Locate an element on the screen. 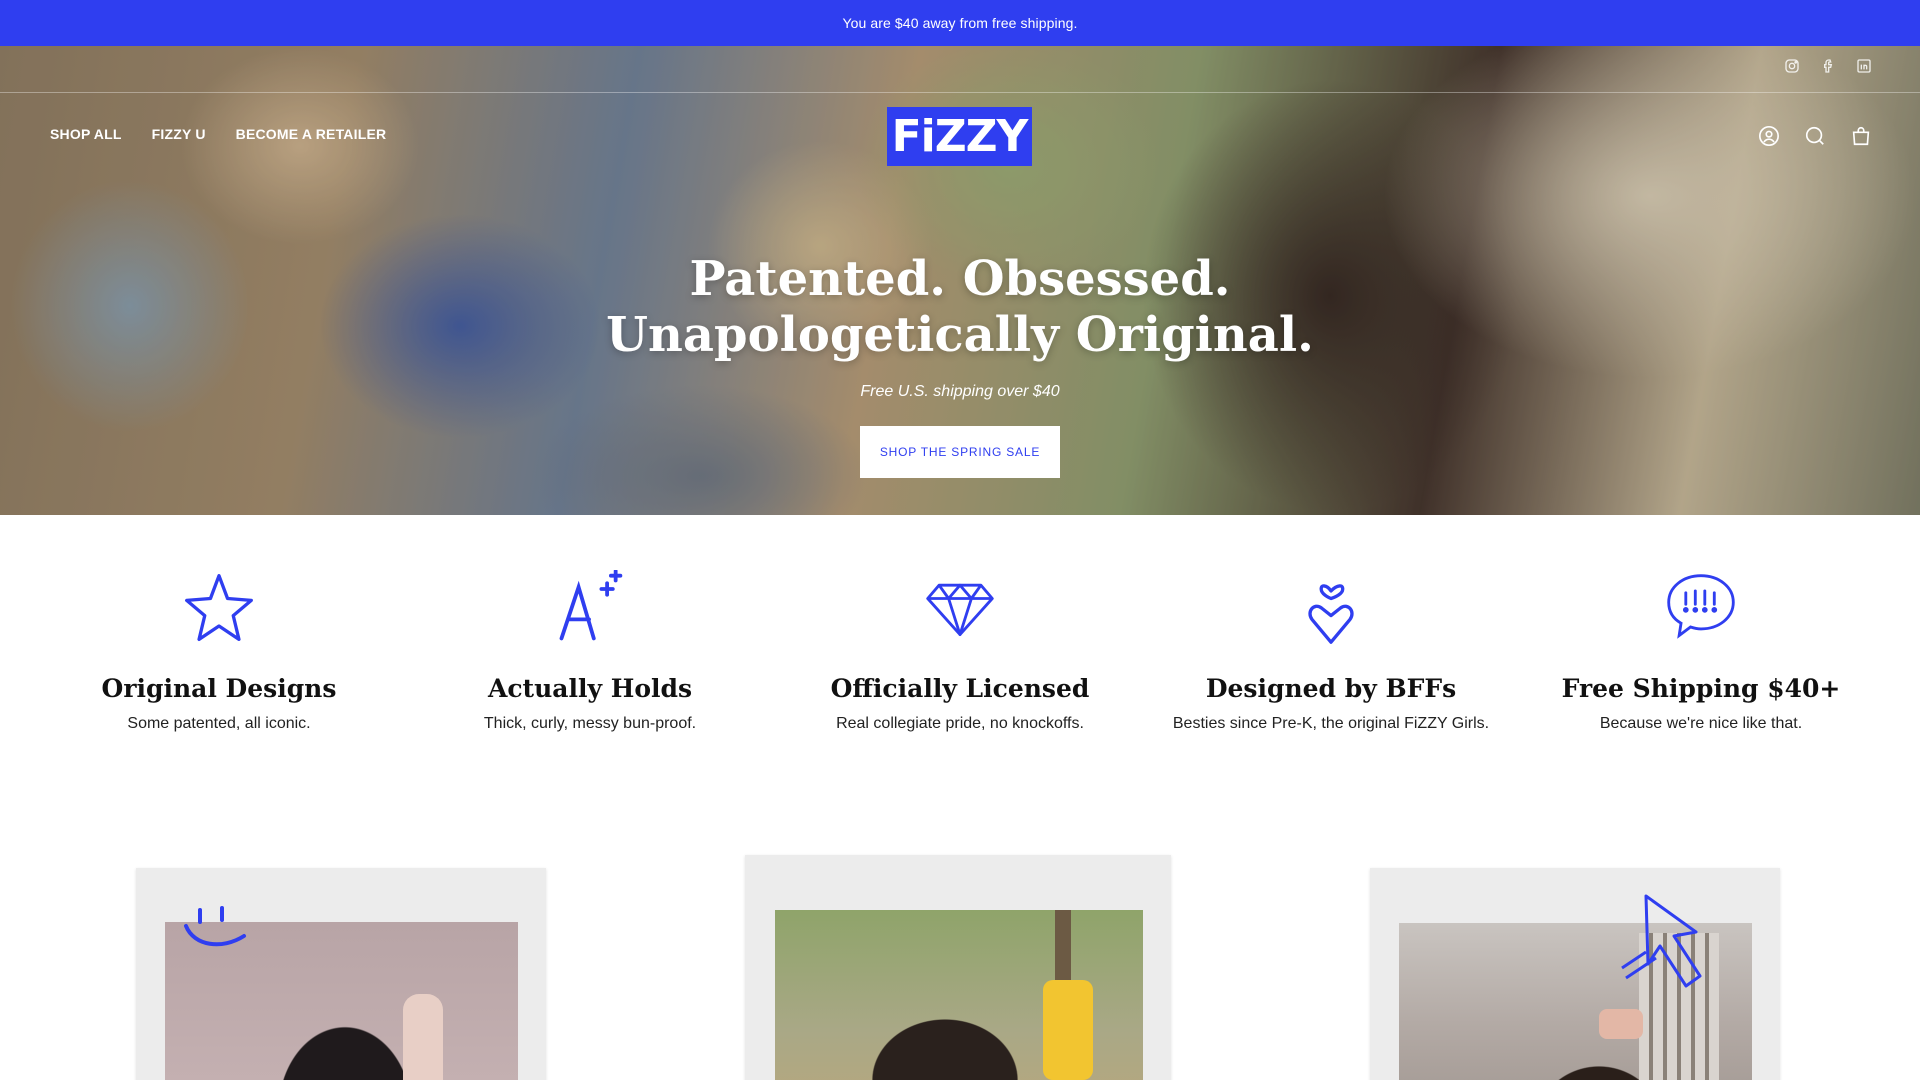 The width and height of the screenshot is (1920, 1080). nav-become-a-retailer: BECOME A RETAILER is located at coordinates (311, 134).